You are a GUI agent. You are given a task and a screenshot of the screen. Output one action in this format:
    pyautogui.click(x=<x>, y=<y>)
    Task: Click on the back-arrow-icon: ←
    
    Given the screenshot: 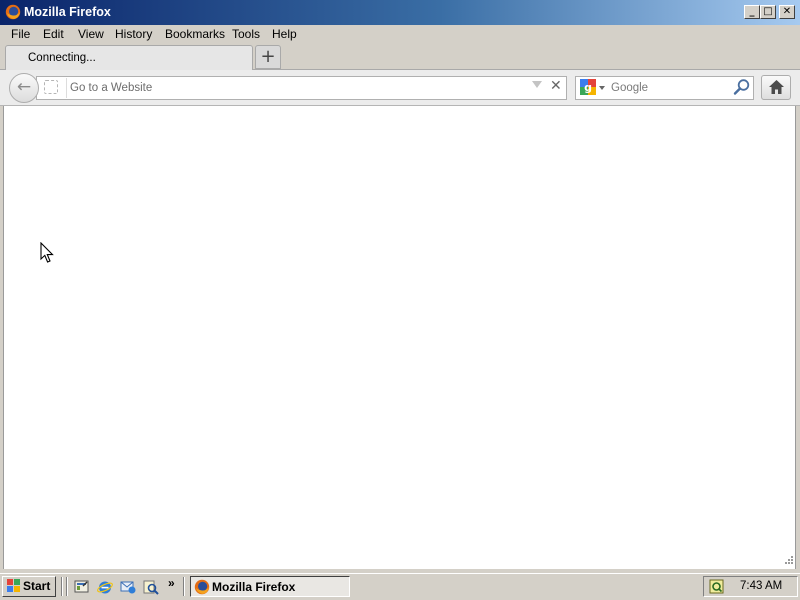 What is the action you would take?
    pyautogui.click(x=24, y=87)
    